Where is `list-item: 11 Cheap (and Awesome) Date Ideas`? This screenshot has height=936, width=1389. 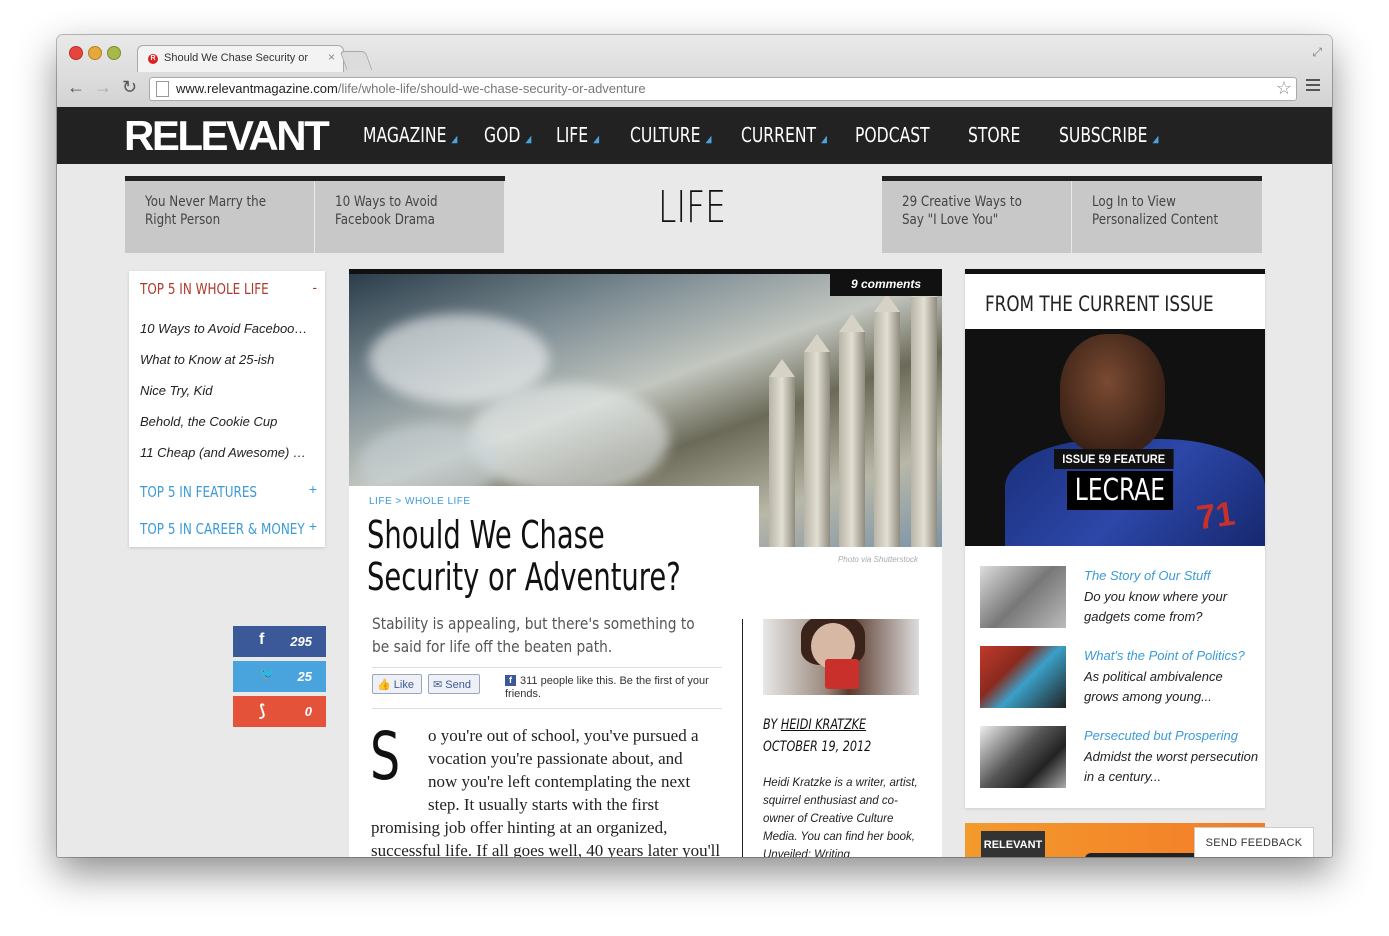
list-item: 11 Cheap (and Awesome) Date Ideas is located at coordinates (226, 452).